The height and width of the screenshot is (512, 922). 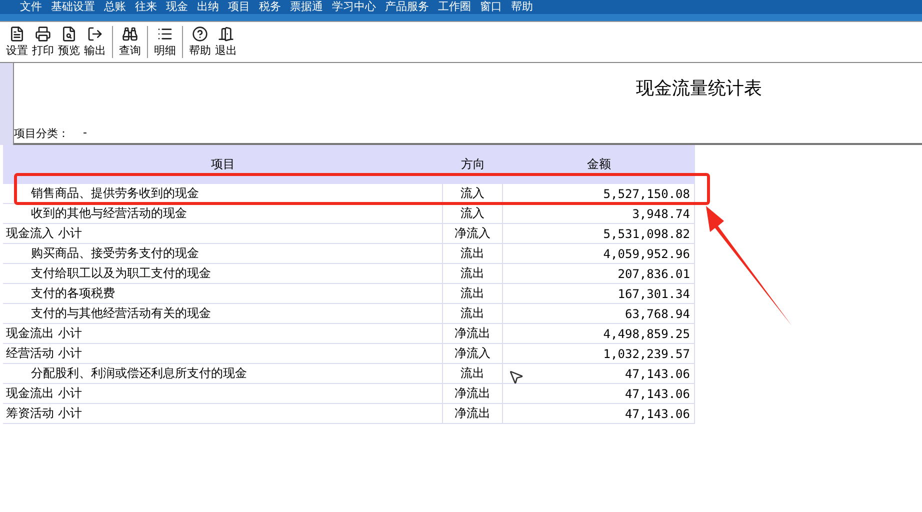 I want to click on printer-icon, so click(x=43, y=34).